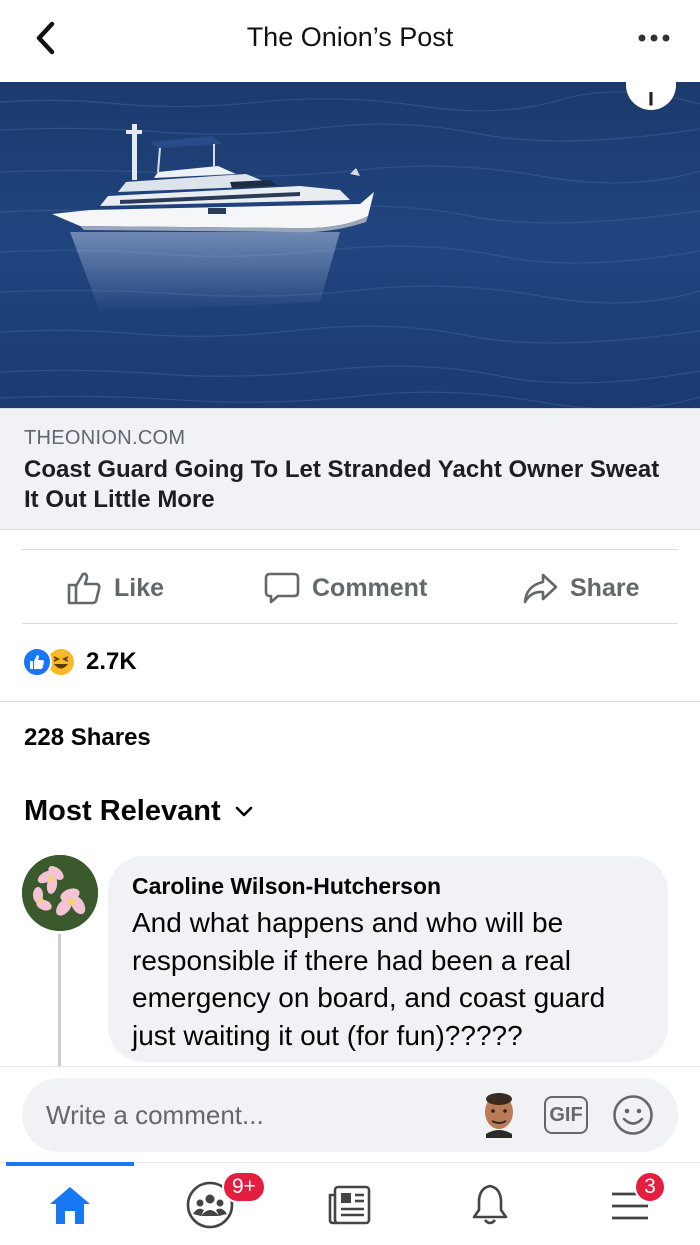  I want to click on comment-input, so click(256, 1115).